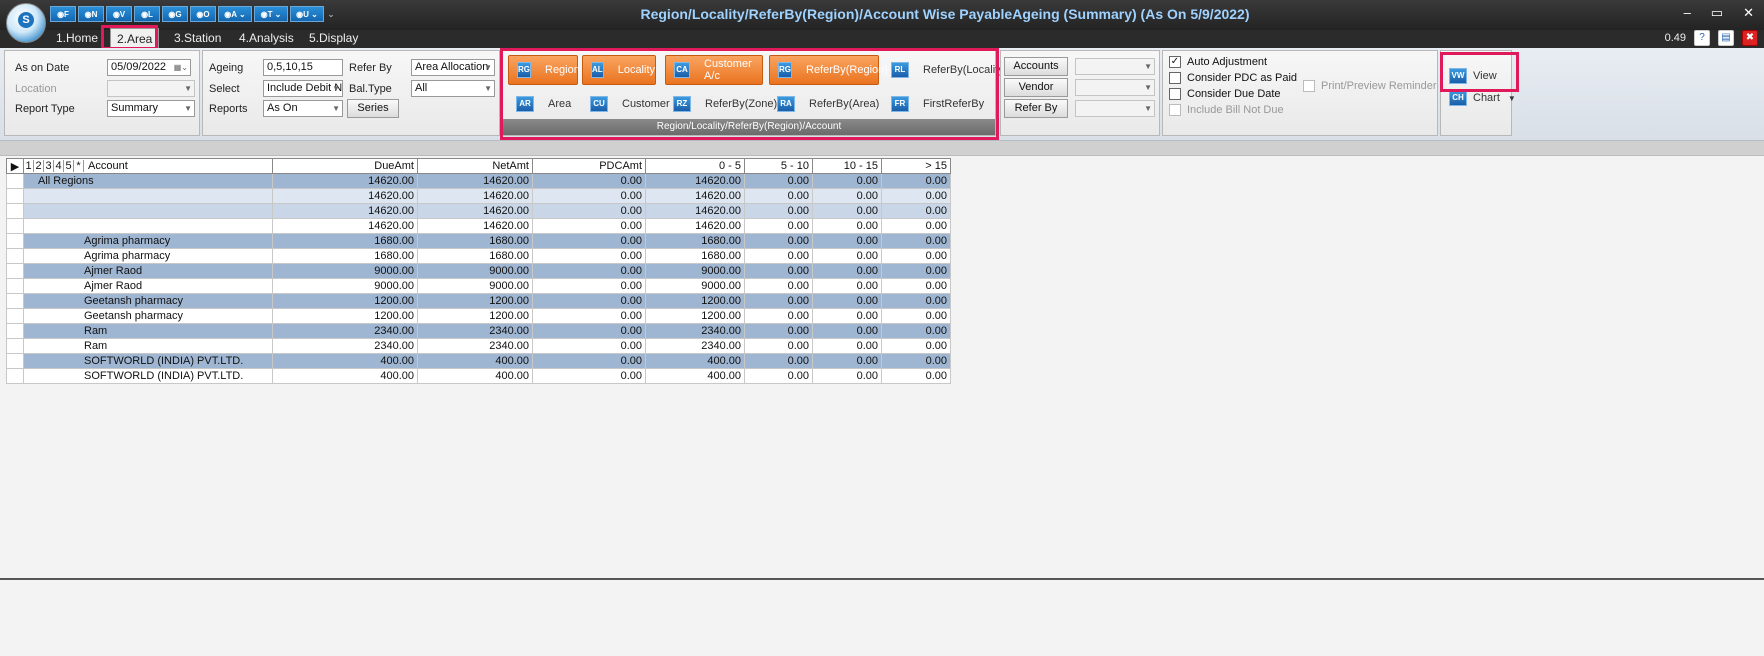  What do you see at coordinates (197, 38) in the screenshot?
I see `tab-station: 3.Station` at bounding box center [197, 38].